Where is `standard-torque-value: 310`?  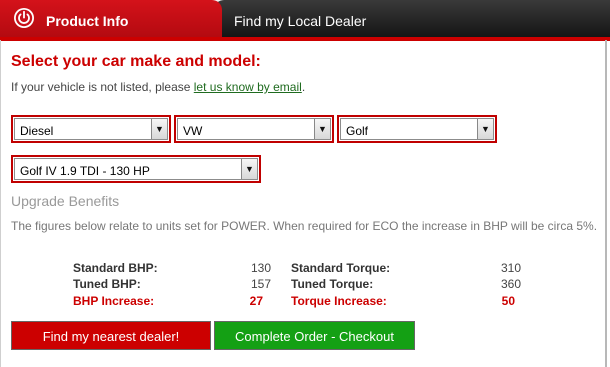
standard-torque-value: 310 is located at coordinates (510, 268).